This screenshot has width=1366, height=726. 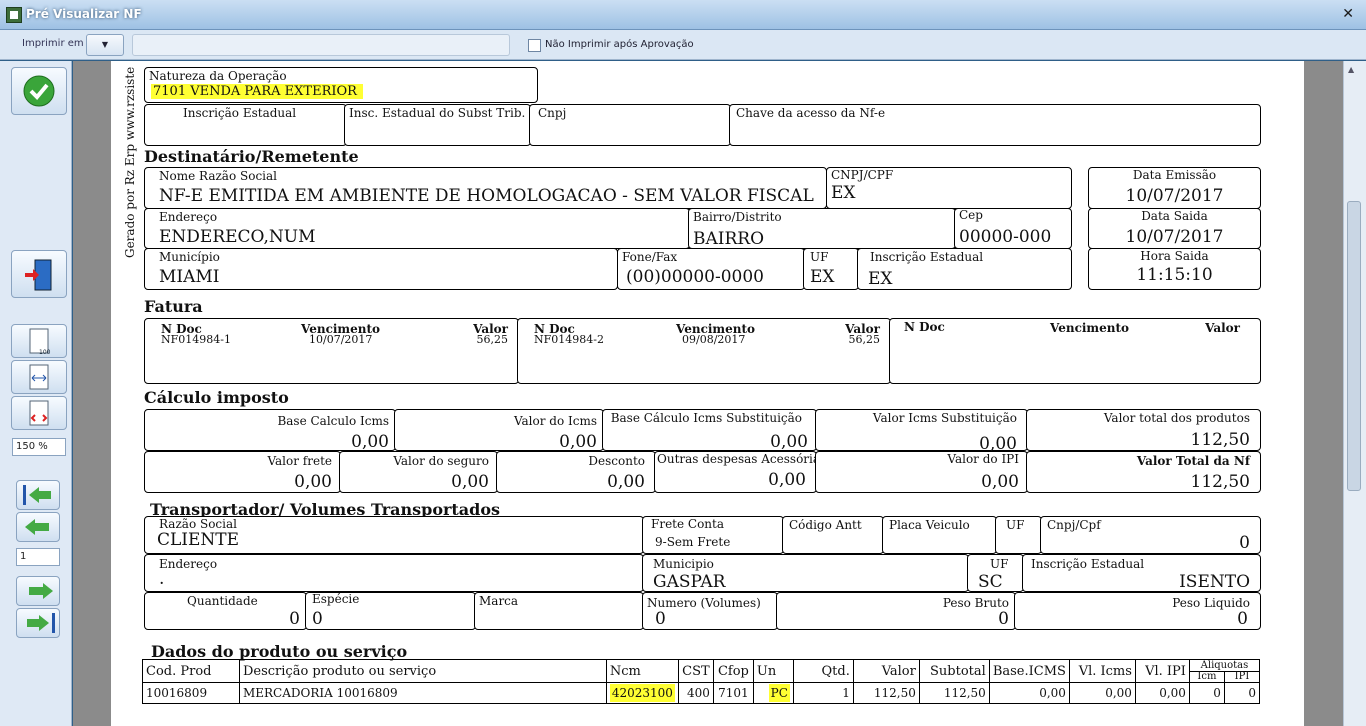 What do you see at coordinates (688, 524) in the screenshot?
I see `transp-frete-label: Frete Conta` at bounding box center [688, 524].